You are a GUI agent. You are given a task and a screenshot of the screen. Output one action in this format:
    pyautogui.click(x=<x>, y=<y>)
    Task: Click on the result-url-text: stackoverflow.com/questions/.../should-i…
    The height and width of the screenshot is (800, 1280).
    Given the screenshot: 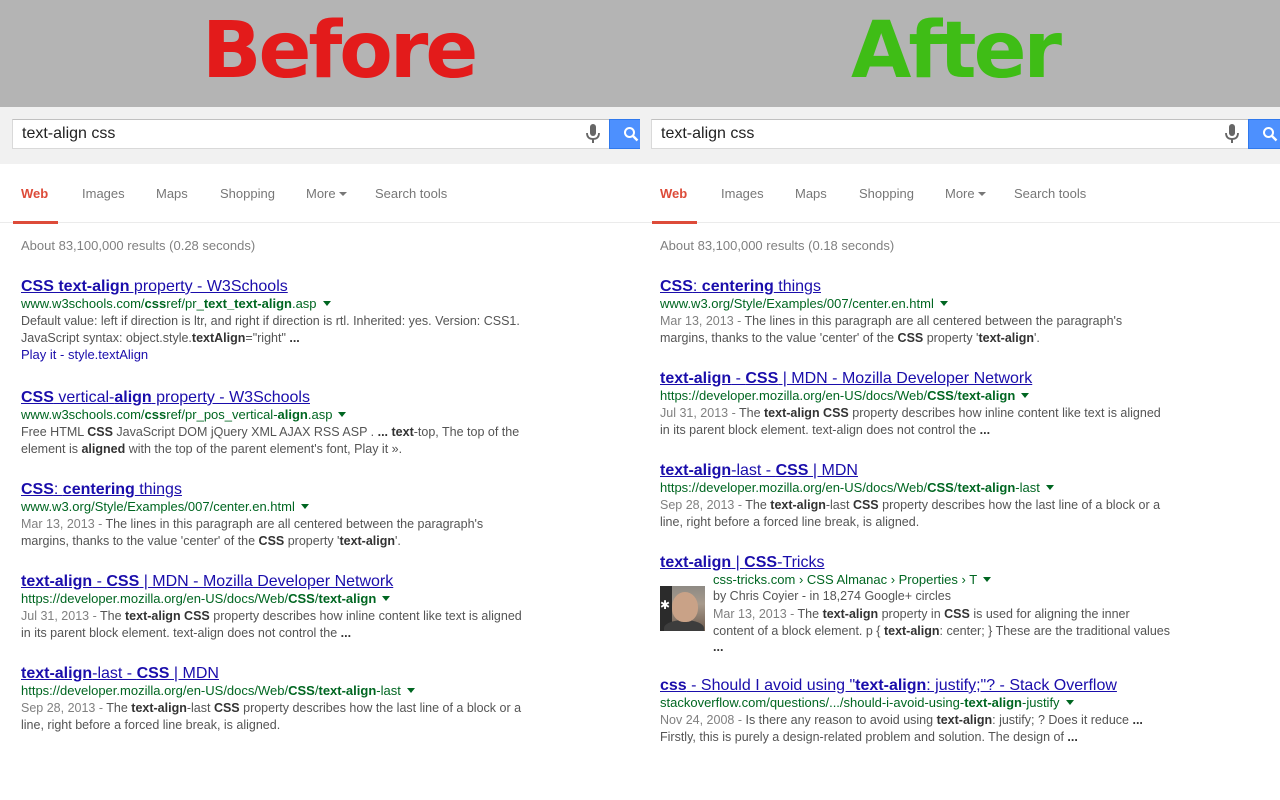 What is the action you would take?
    pyautogui.click(x=860, y=702)
    